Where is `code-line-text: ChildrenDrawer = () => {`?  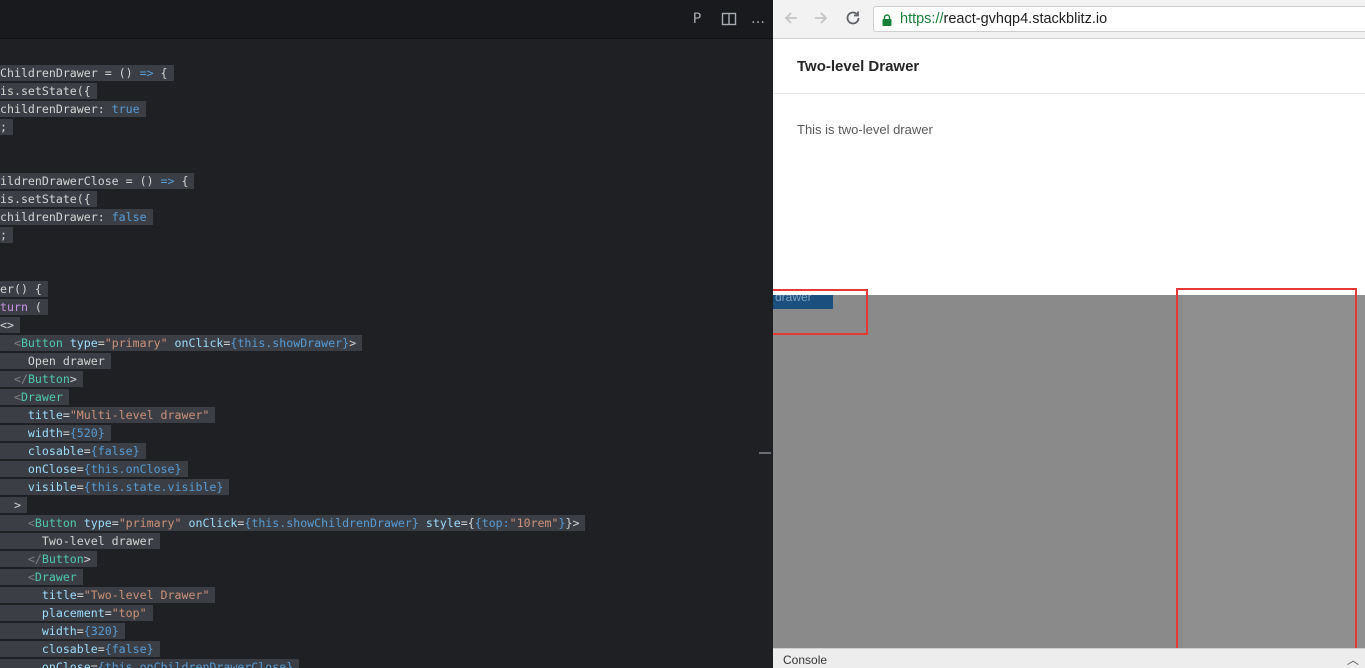
code-line-text: ChildrenDrawer = () => { is located at coordinates (87, 73).